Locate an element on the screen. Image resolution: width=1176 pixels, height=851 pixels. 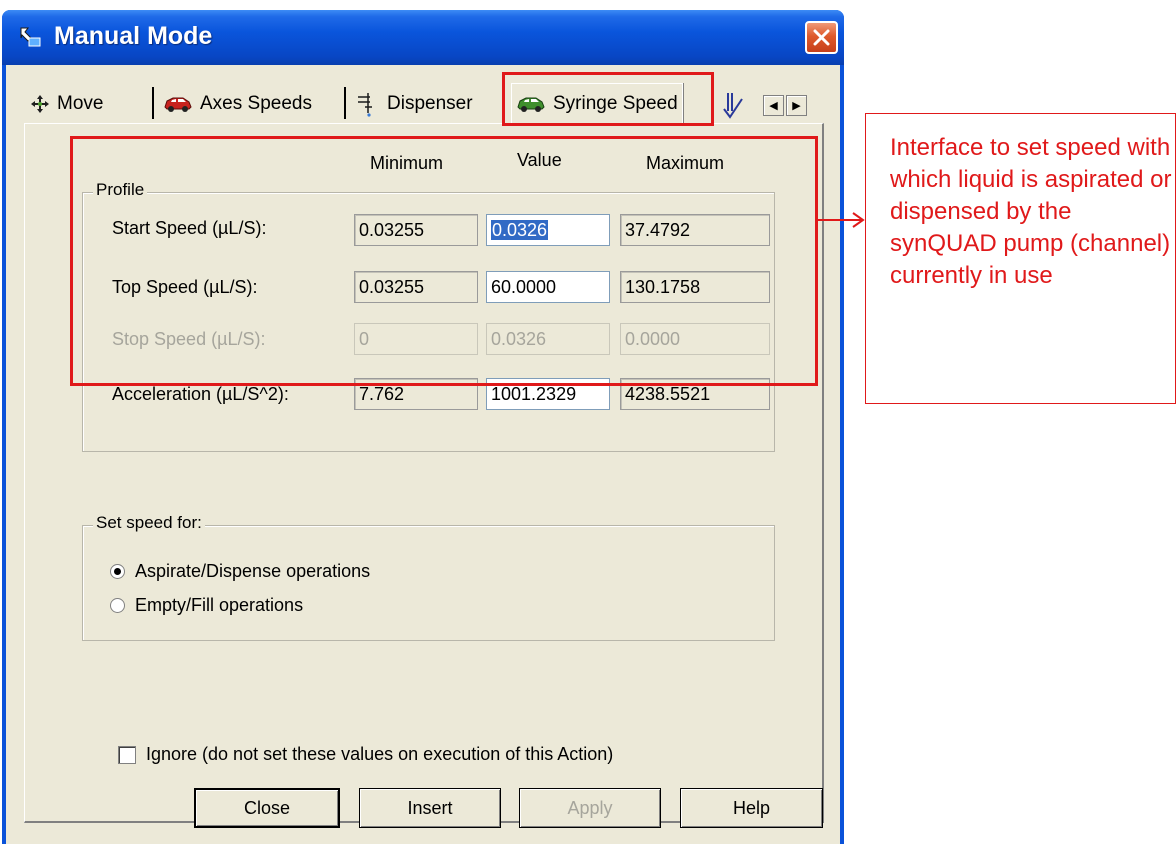
tab-scroll-right-button: ▶ is located at coordinates (796, 105).